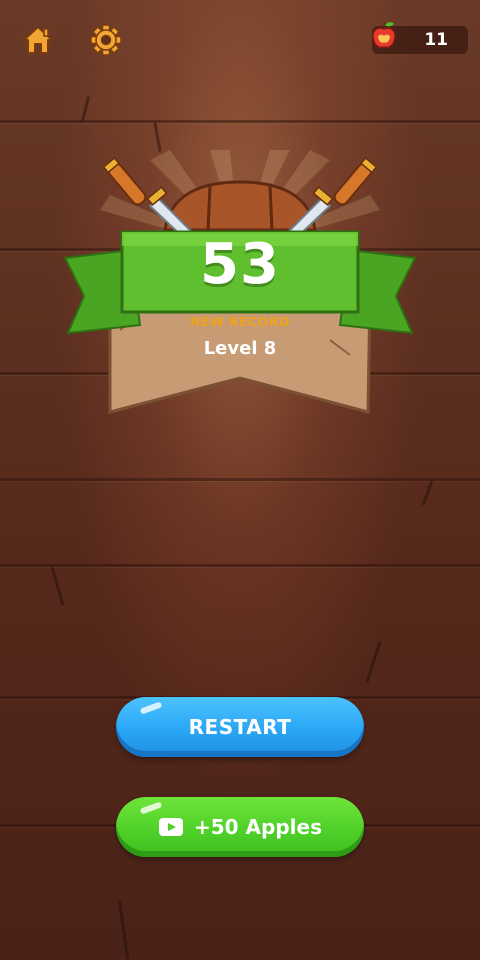  Describe the element at coordinates (240, 348) in the screenshot. I see `level-label: Level 8` at that location.